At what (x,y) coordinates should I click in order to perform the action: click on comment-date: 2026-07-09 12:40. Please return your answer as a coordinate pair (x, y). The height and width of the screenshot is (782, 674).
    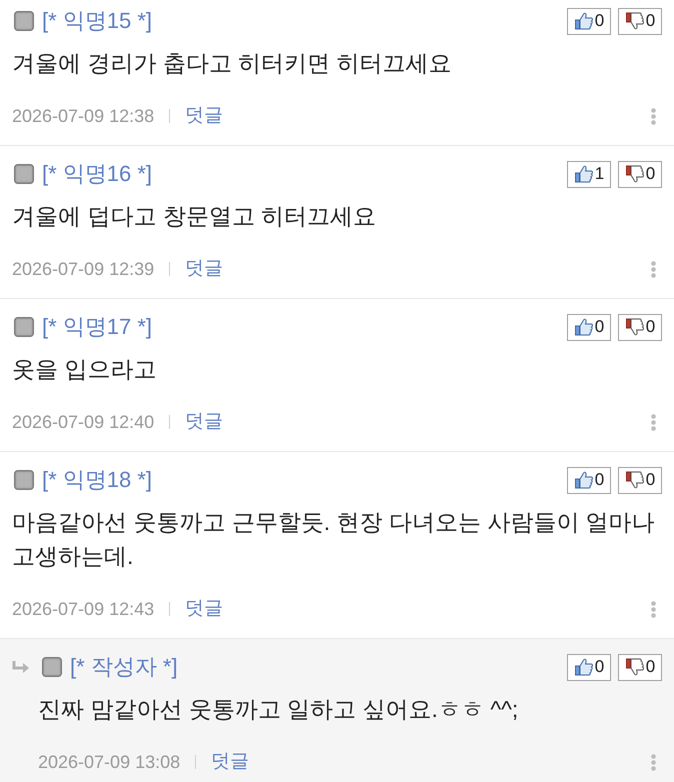
    Looking at the image, I should click on (83, 422).